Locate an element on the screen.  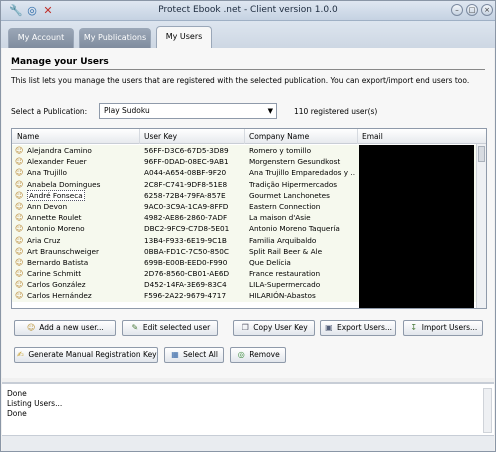
cell-name: Antonio Moreno is located at coordinates (56, 229).